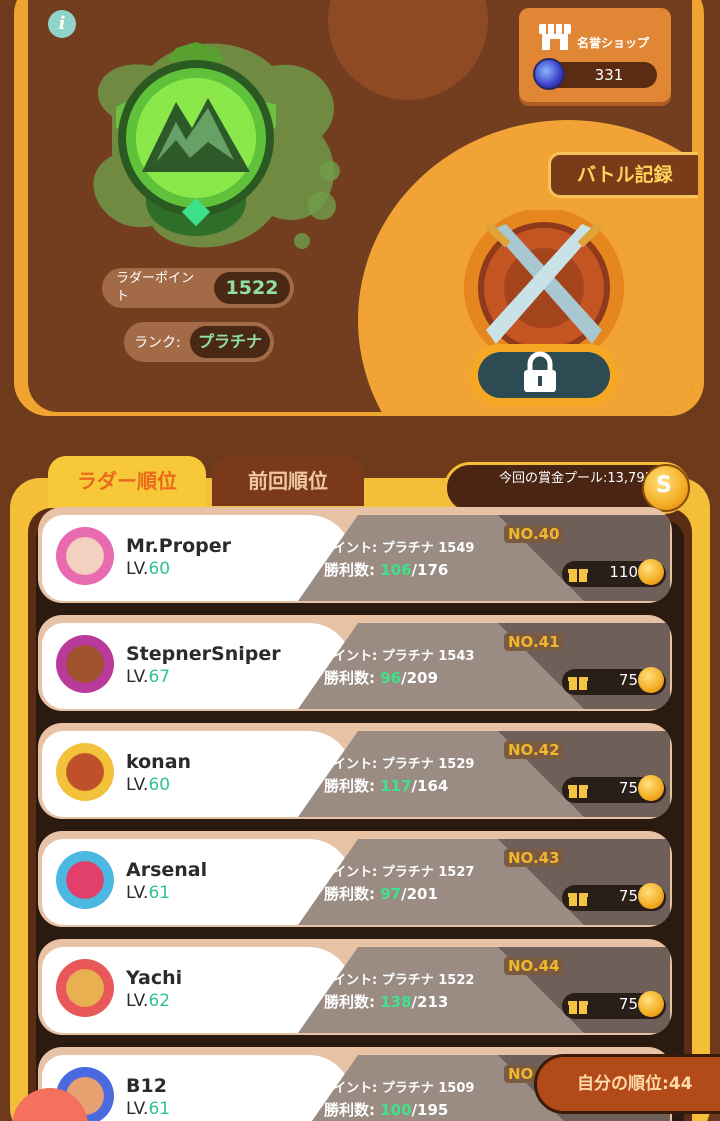 The width and height of the screenshot is (720, 1121). I want to click on player-points: ポイント: プラチナ 1509, so click(397, 1088).